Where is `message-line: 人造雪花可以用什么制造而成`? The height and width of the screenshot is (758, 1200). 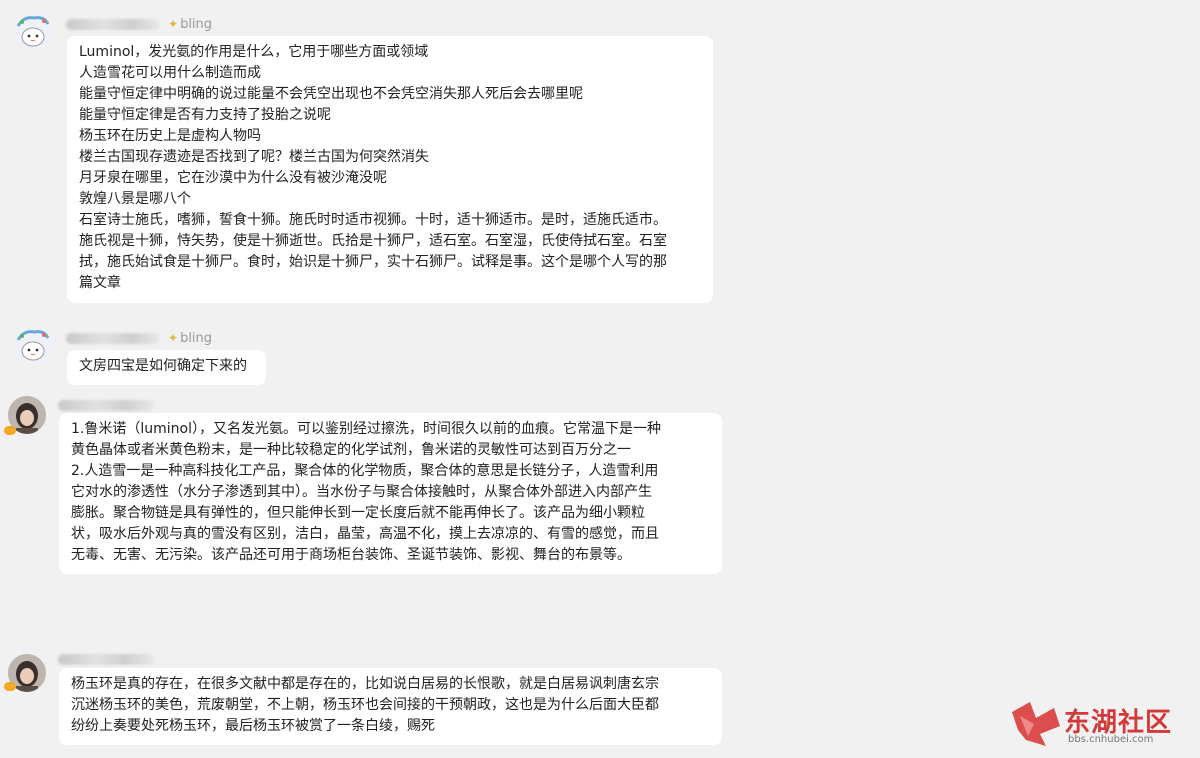 message-line: 人造雪花可以用什么制造而成 is located at coordinates (170, 73).